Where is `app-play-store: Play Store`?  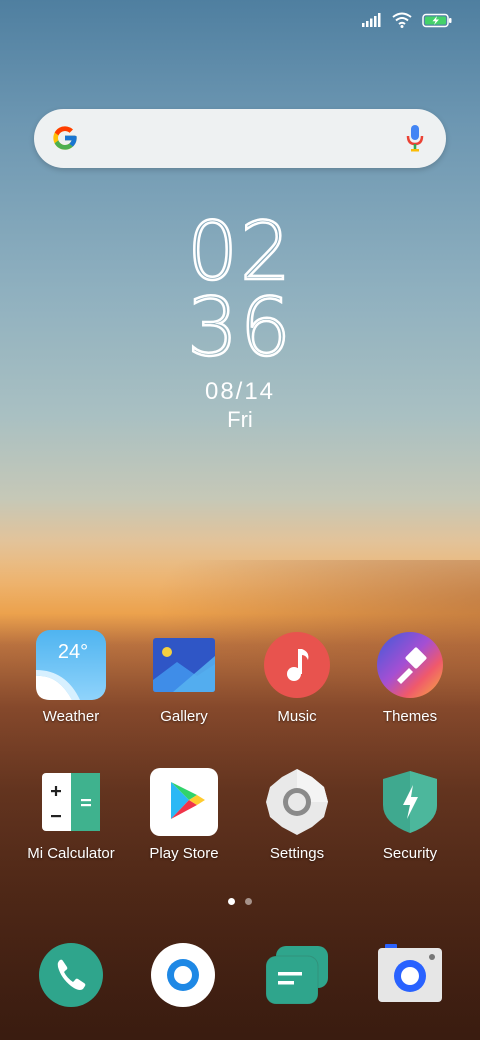 app-play-store: Play Store is located at coordinates (184, 814).